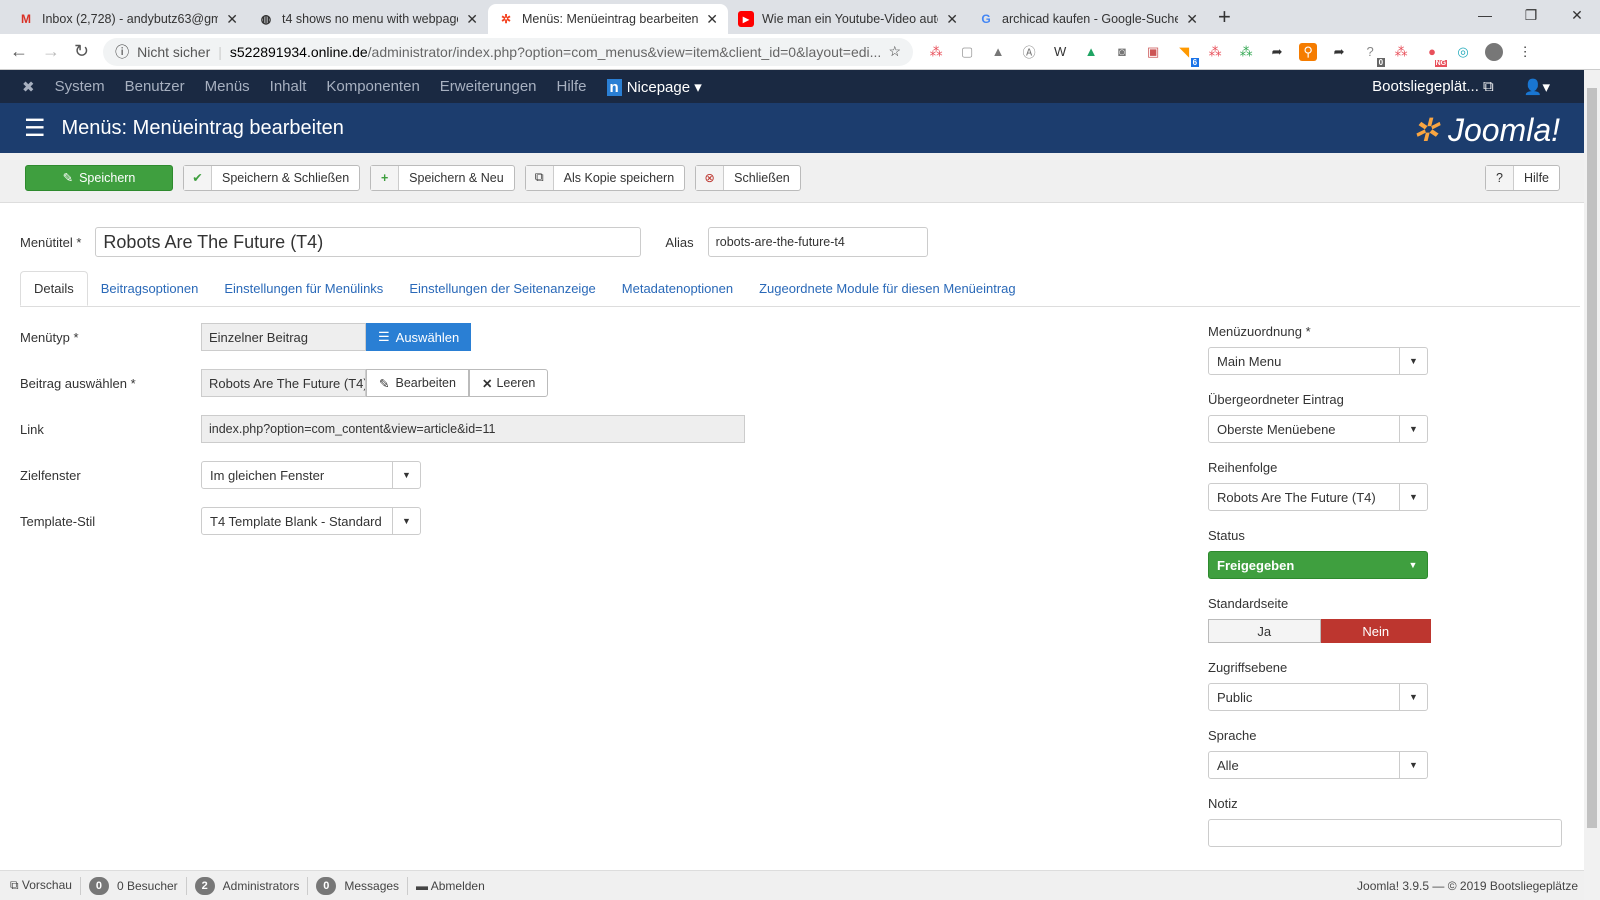 Image resolution: width=1600 pixels, height=900 pixels. What do you see at coordinates (1537, 87) in the screenshot?
I see `user-menu-icon: 👤▾` at bounding box center [1537, 87].